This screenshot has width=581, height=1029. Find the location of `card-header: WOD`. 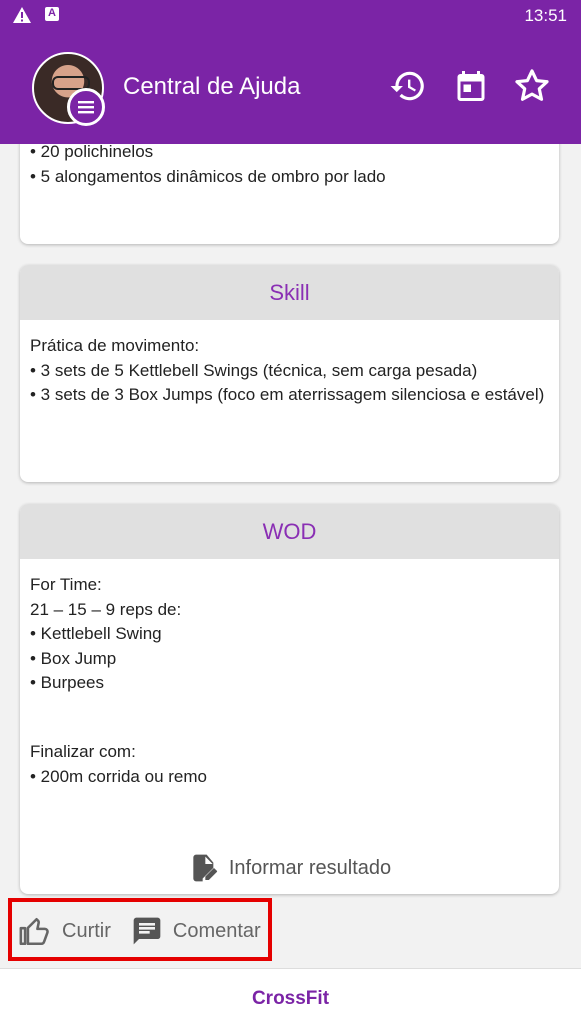

card-header: WOD is located at coordinates (289, 531).